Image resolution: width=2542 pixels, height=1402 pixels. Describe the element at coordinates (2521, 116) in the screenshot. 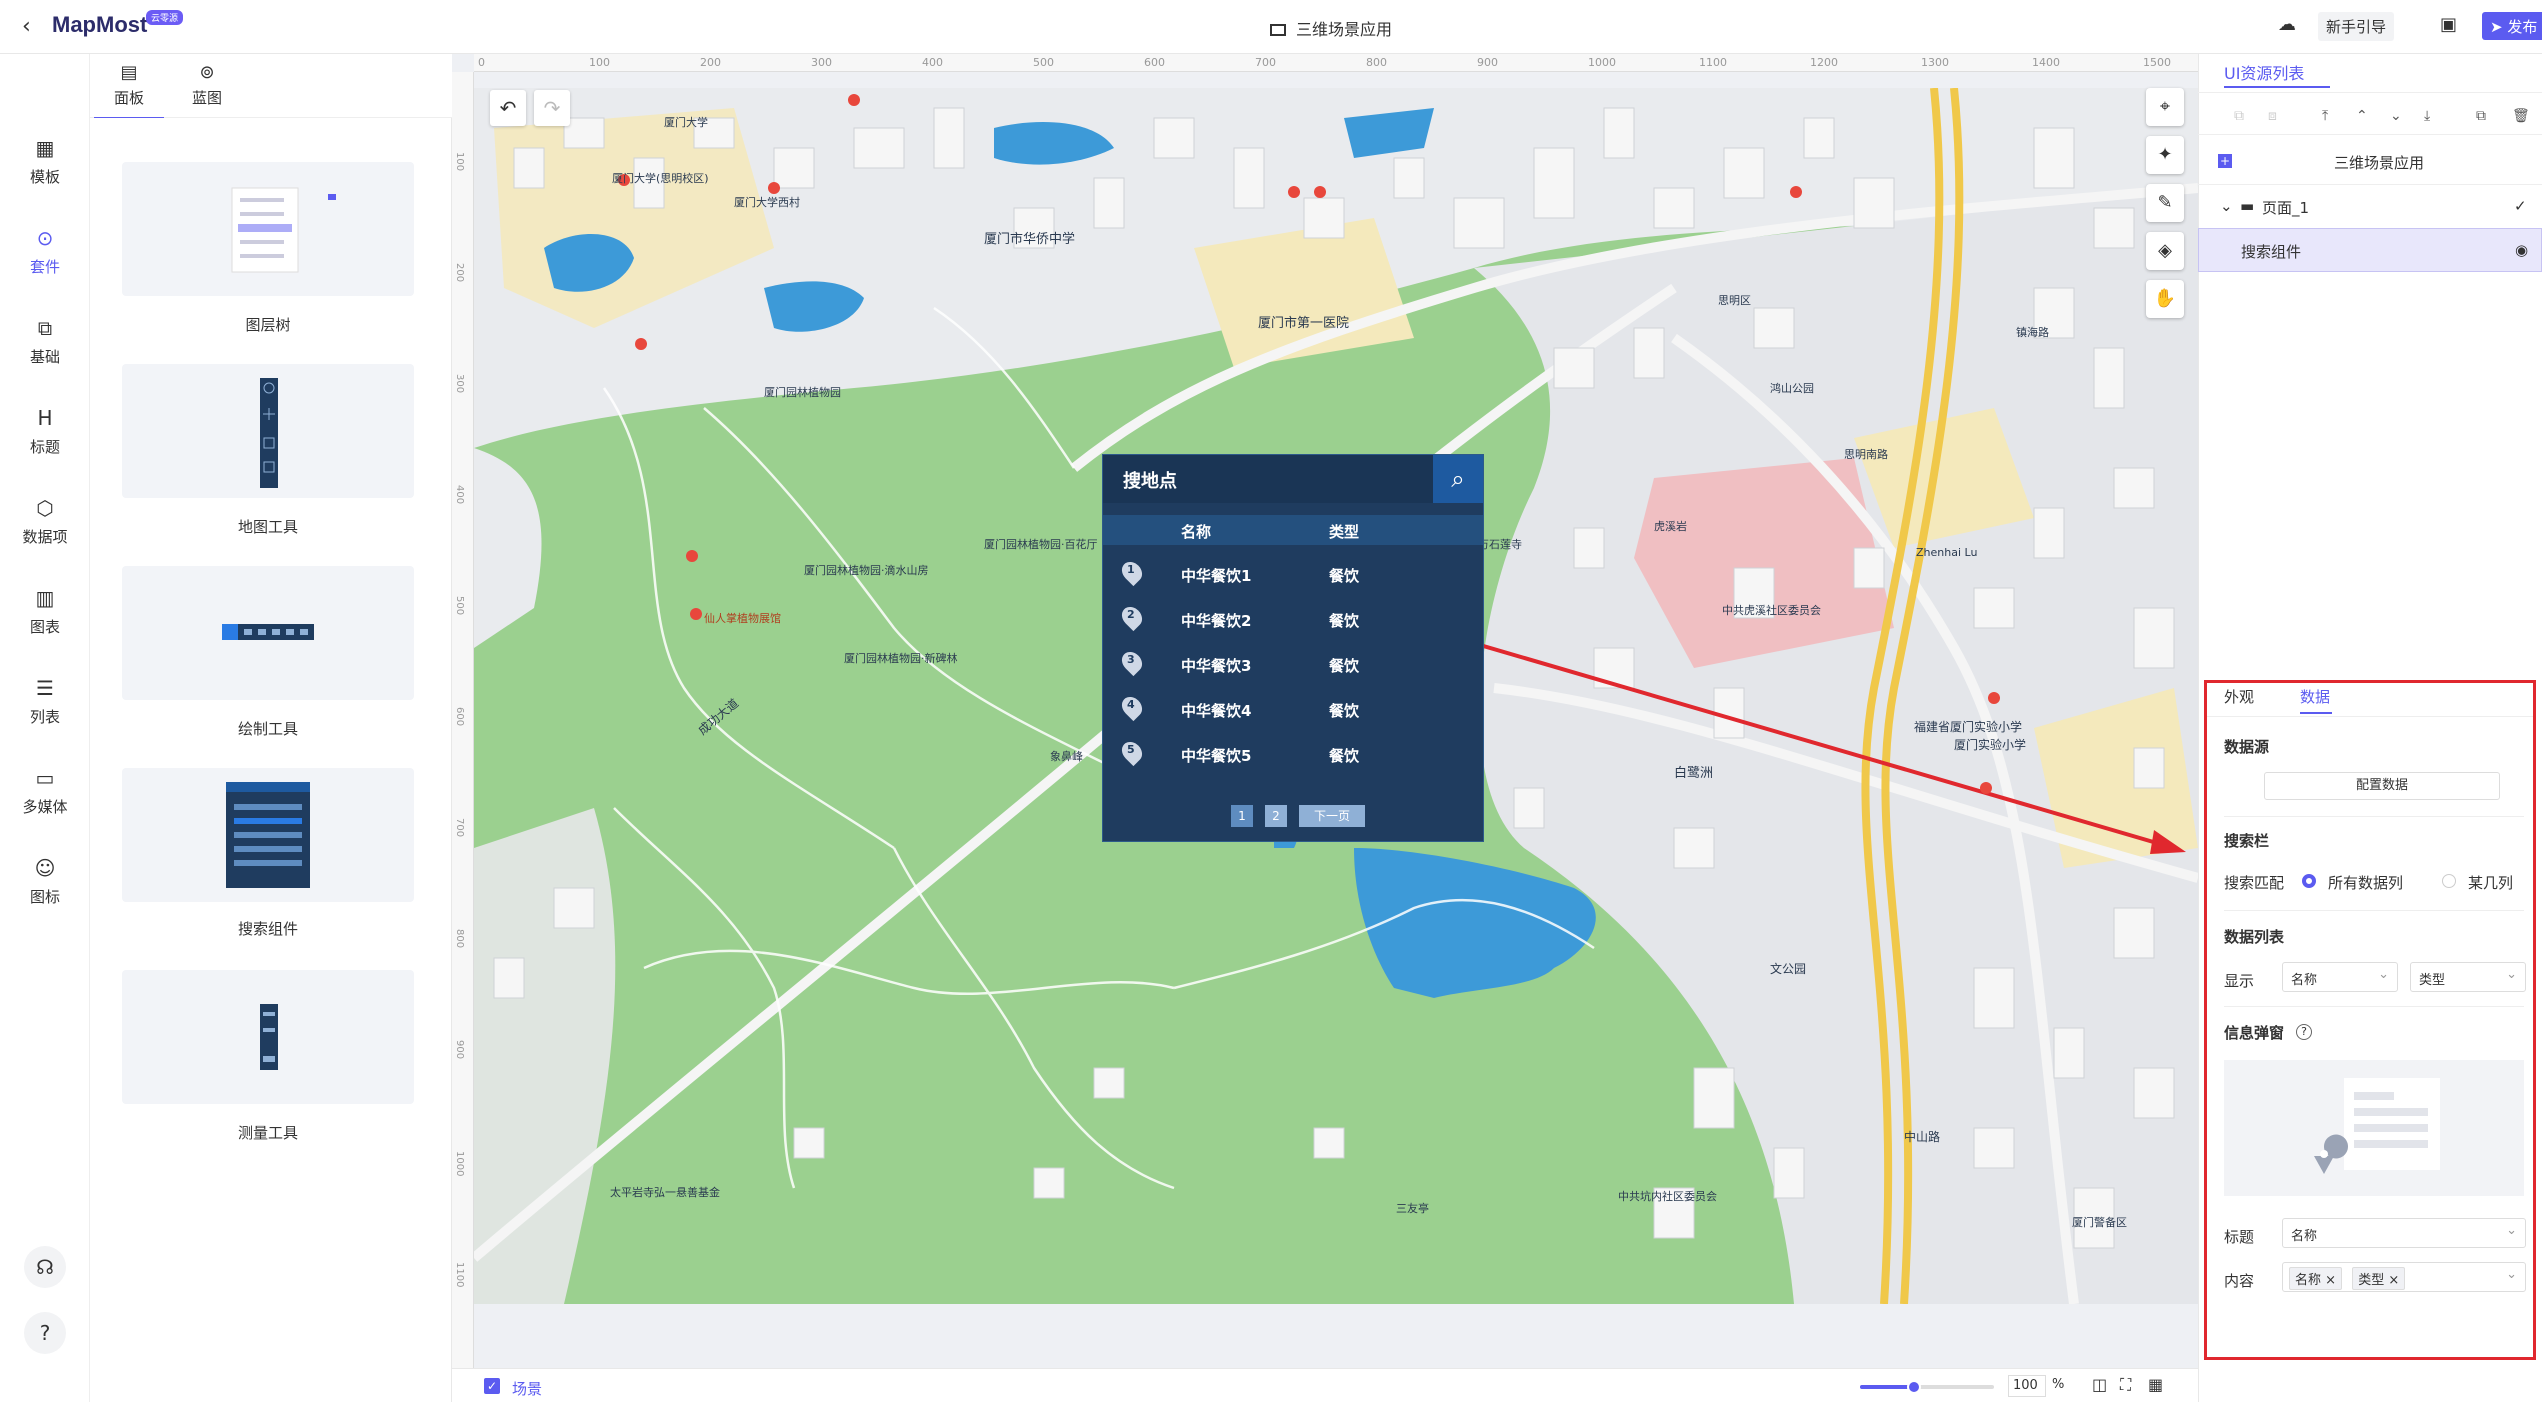

I see `delete-icon: 🗑` at that location.